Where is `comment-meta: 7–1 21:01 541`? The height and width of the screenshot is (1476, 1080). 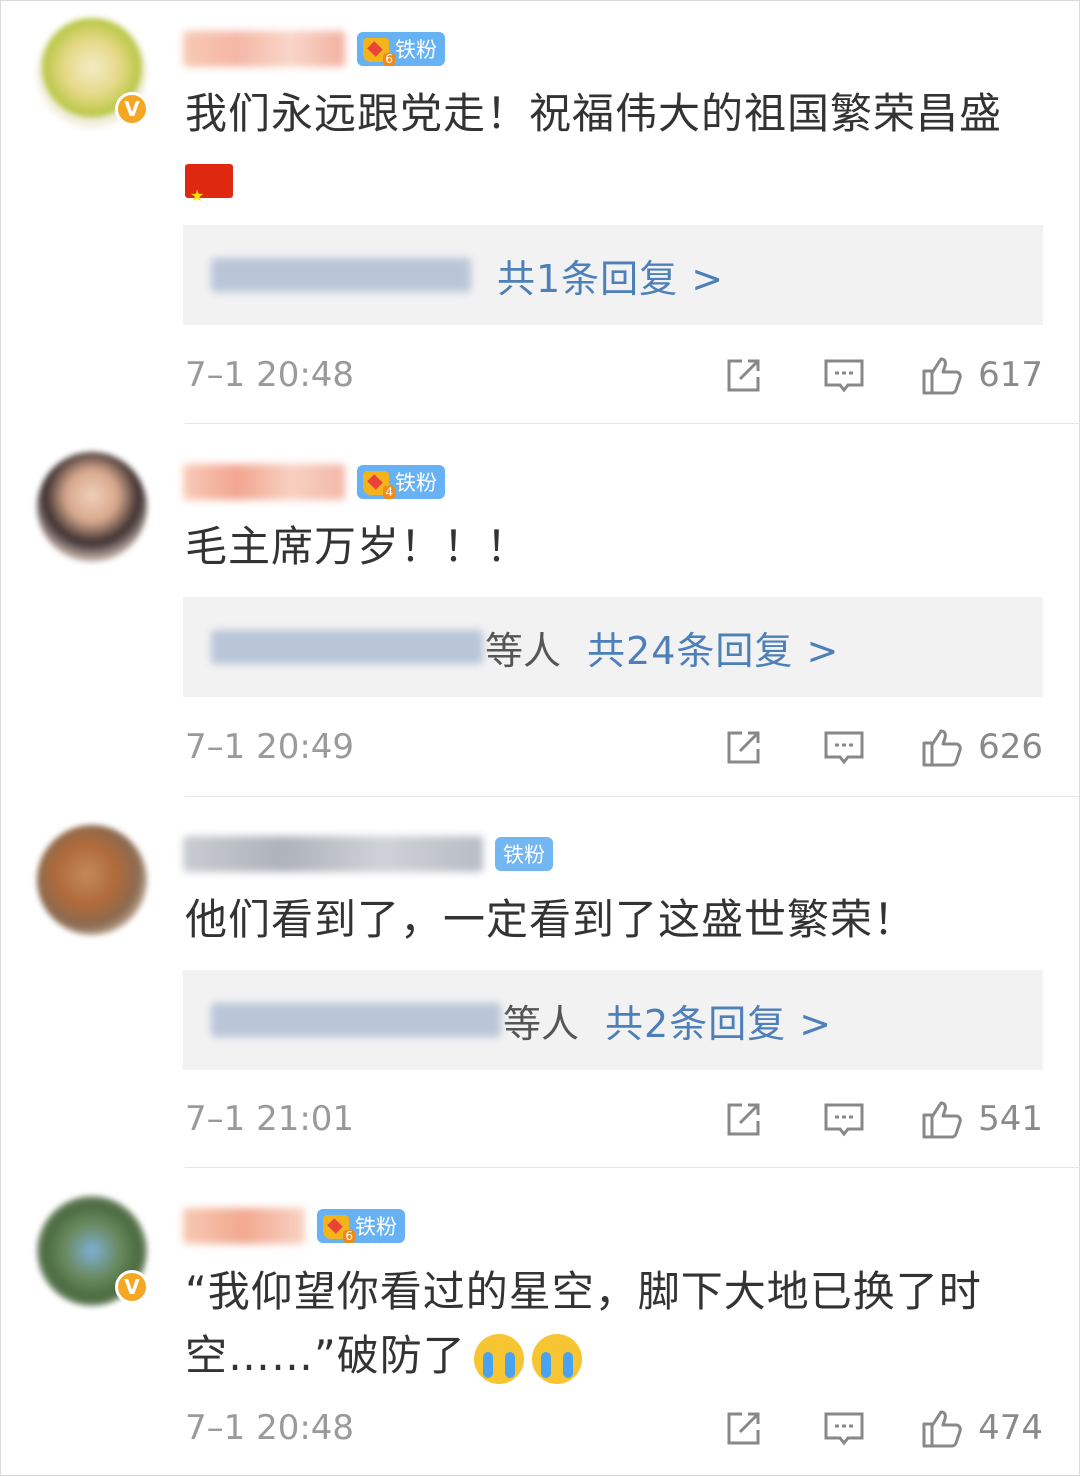 comment-meta: 7–1 21:01 541 is located at coordinates (614, 1119).